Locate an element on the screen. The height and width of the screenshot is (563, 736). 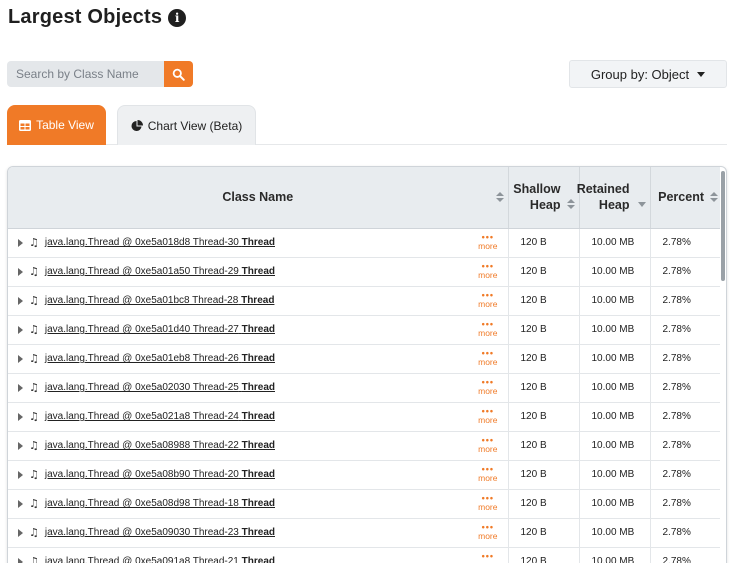
view-tabs: Table View Chart View (Beta) is located at coordinates (367, 125).